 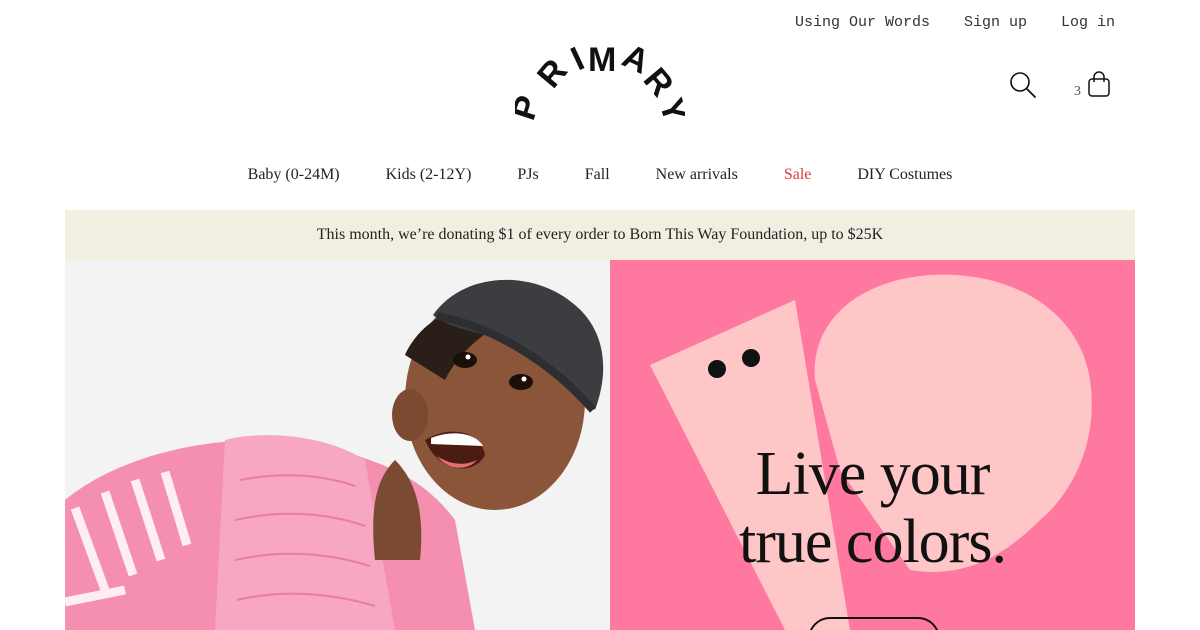 What do you see at coordinates (1088, 22) in the screenshot?
I see `log-in-link: Log in` at bounding box center [1088, 22].